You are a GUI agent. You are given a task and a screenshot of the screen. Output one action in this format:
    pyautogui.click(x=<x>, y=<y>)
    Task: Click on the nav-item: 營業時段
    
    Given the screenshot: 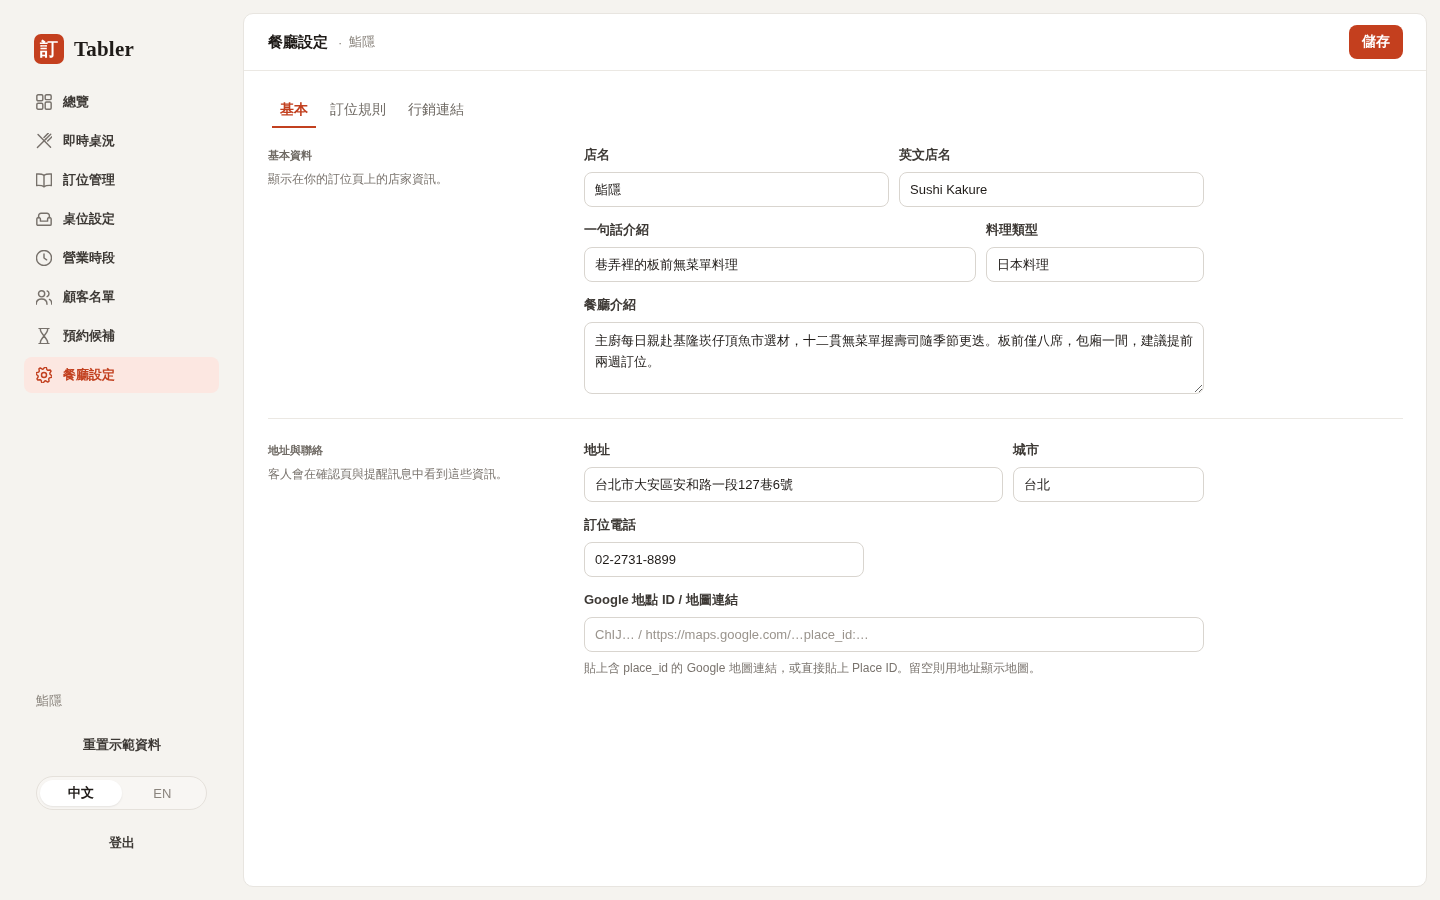 What is the action you would take?
    pyautogui.click(x=121, y=258)
    